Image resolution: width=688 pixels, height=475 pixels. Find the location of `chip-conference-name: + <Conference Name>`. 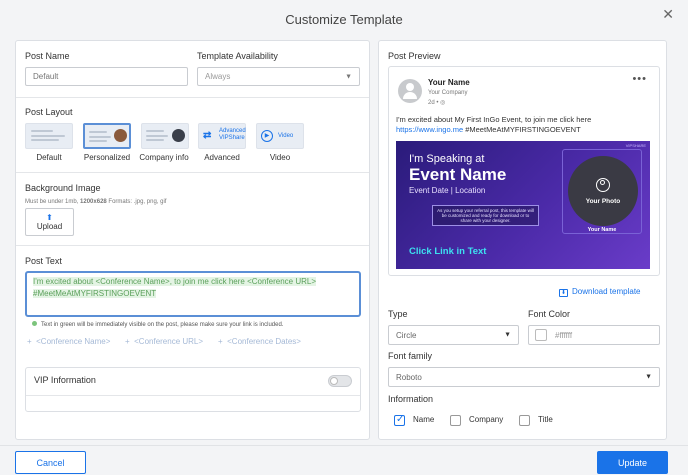

chip-conference-name: + <Conference Name> is located at coordinates (68, 341).